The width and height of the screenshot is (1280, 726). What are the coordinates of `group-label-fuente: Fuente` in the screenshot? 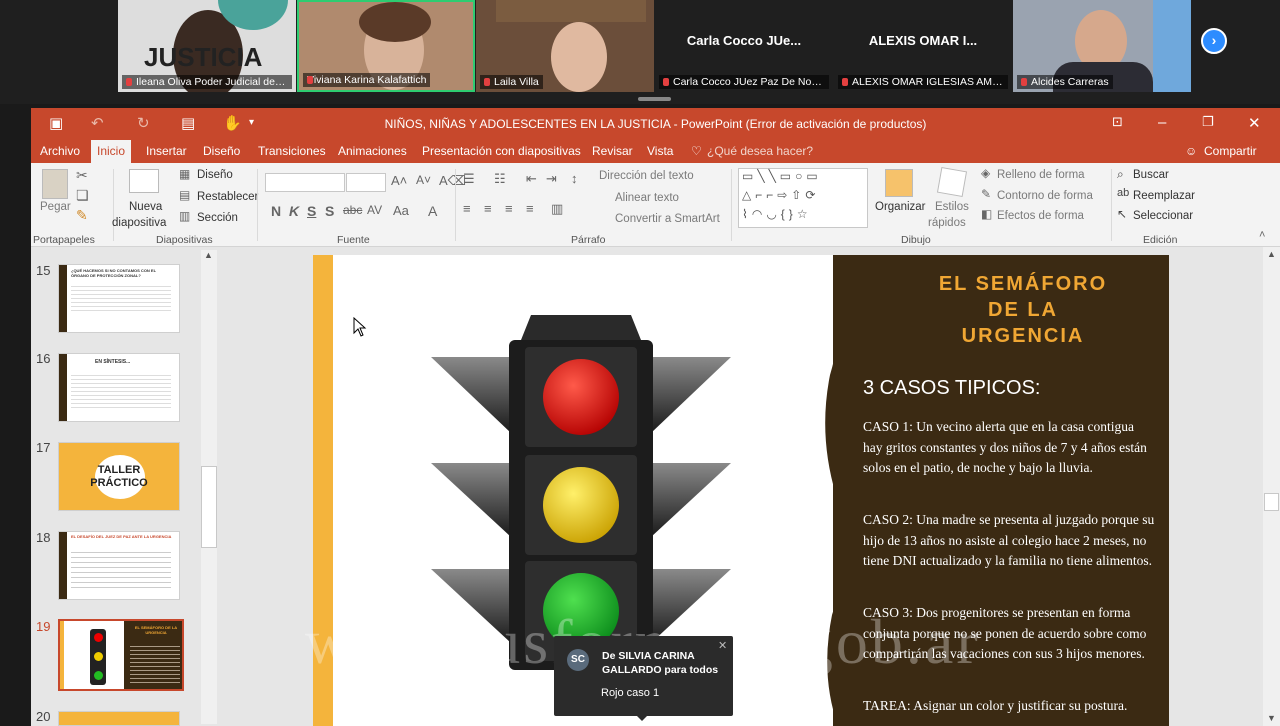 It's located at (353, 240).